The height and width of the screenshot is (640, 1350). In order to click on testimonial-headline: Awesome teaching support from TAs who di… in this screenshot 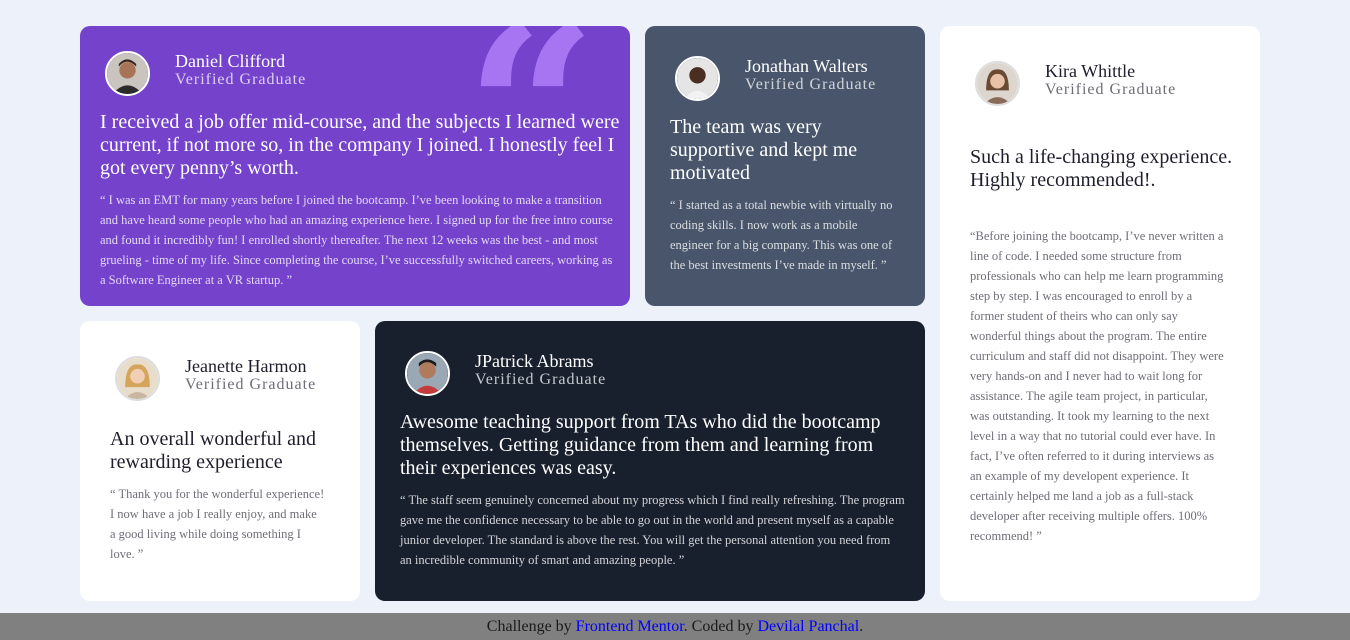, I will do `click(640, 445)`.